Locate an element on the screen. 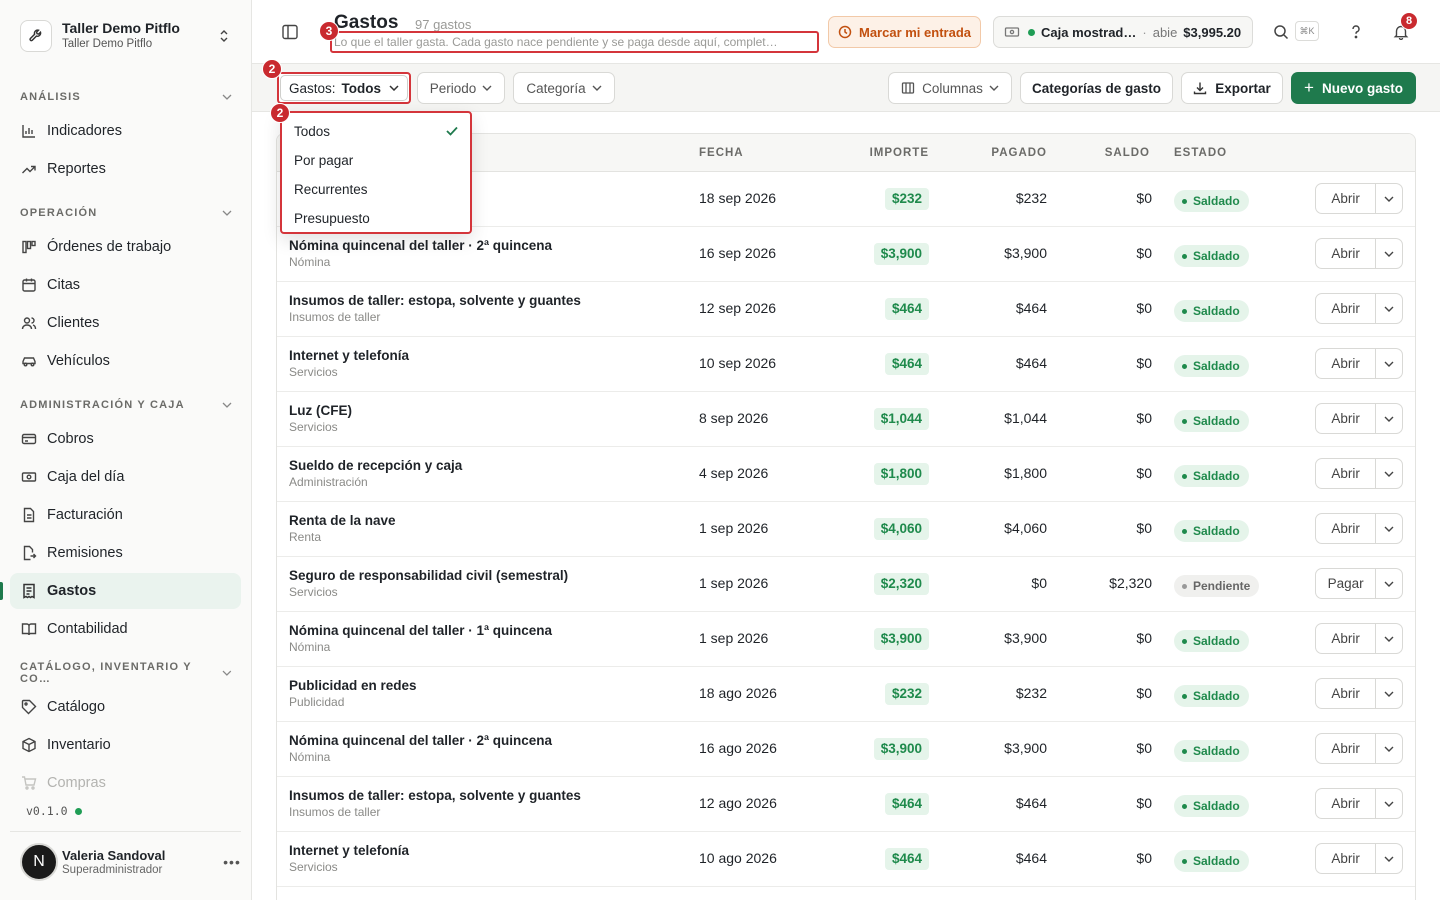 The width and height of the screenshot is (1440, 900). section-operacion: OPERACIÓN is located at coordinates (126, 213).